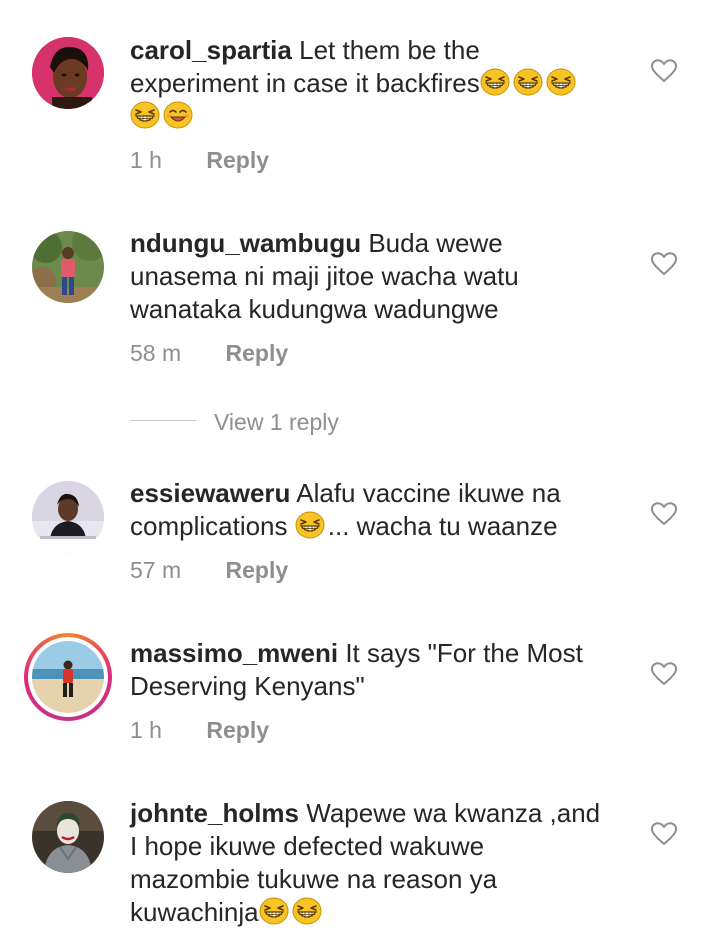 The height and width of the screenshot is (951, 720). Describe the element at coordinates (428, 493) in the screenshot. I see `comment-text: Alafu vaccine ikuwe na` at that location.